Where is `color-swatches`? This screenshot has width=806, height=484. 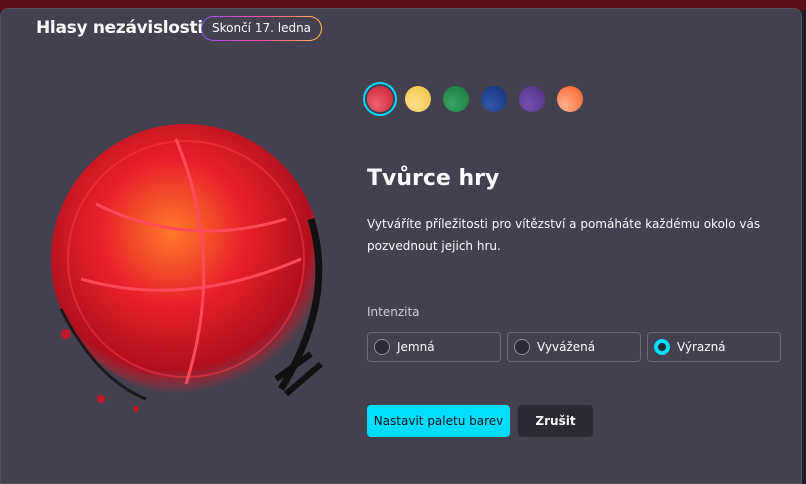 color-swatches is located at coordinates (475, 99).